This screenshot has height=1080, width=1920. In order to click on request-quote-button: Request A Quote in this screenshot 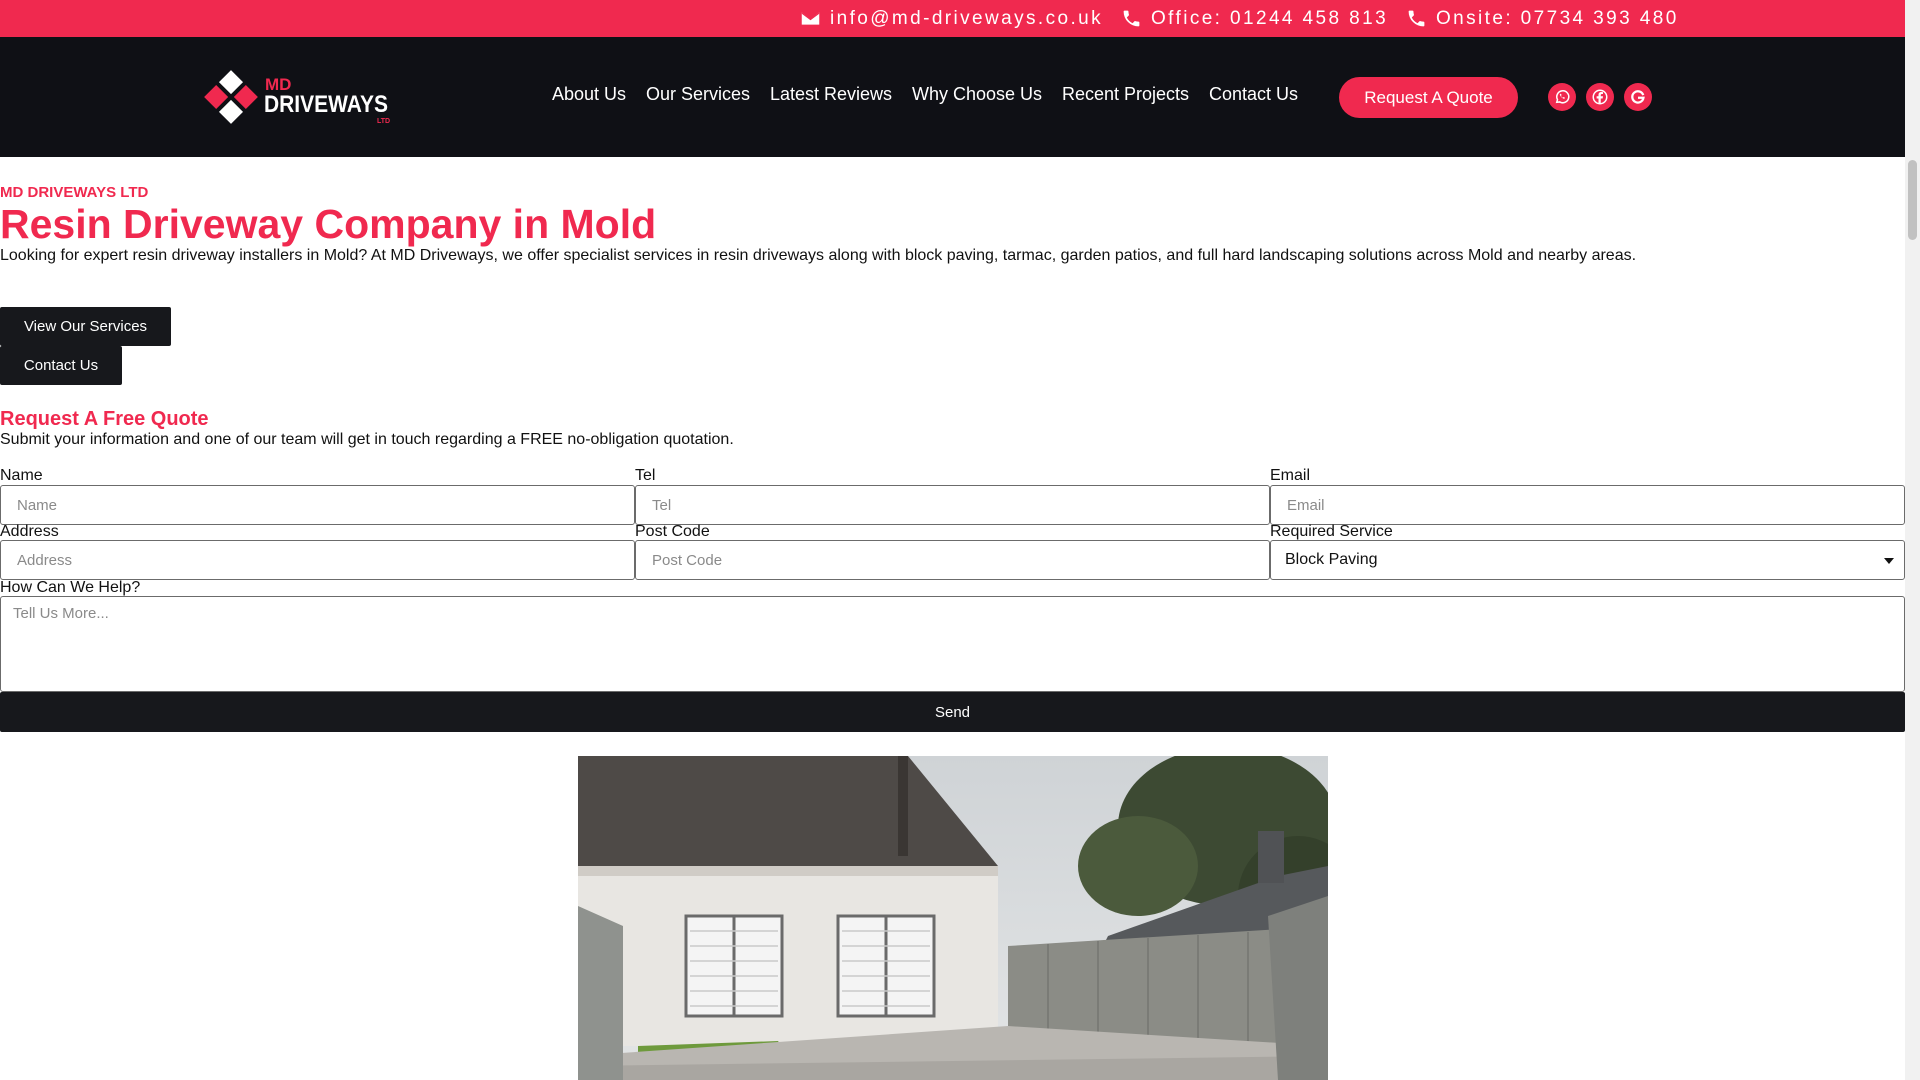, I will do `click(1428, 97)`.